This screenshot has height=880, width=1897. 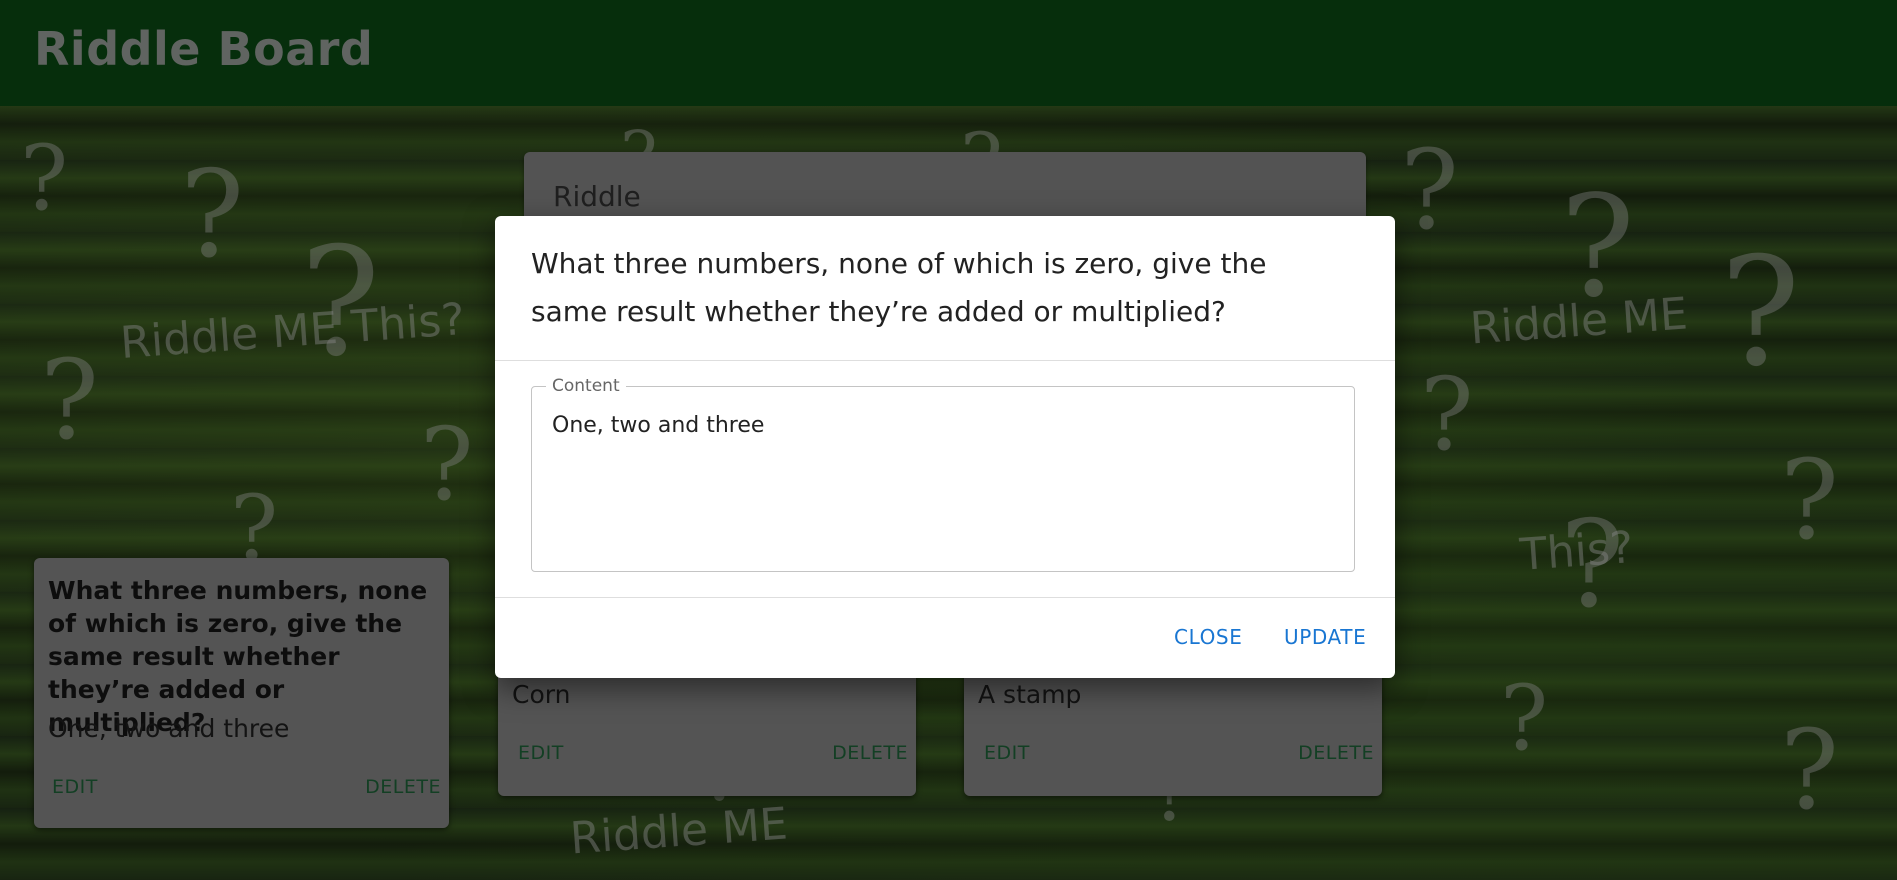 What do you see at coordinates (1325, 637) in the screenshot?
I see `update-button: UPDATE` at bounding box center [1325, 637].